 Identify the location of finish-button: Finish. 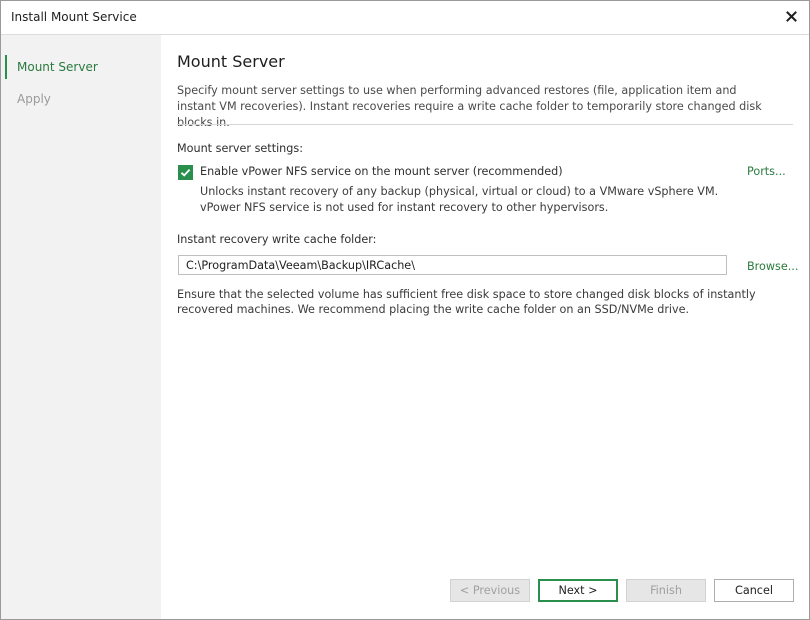
(666, 590).